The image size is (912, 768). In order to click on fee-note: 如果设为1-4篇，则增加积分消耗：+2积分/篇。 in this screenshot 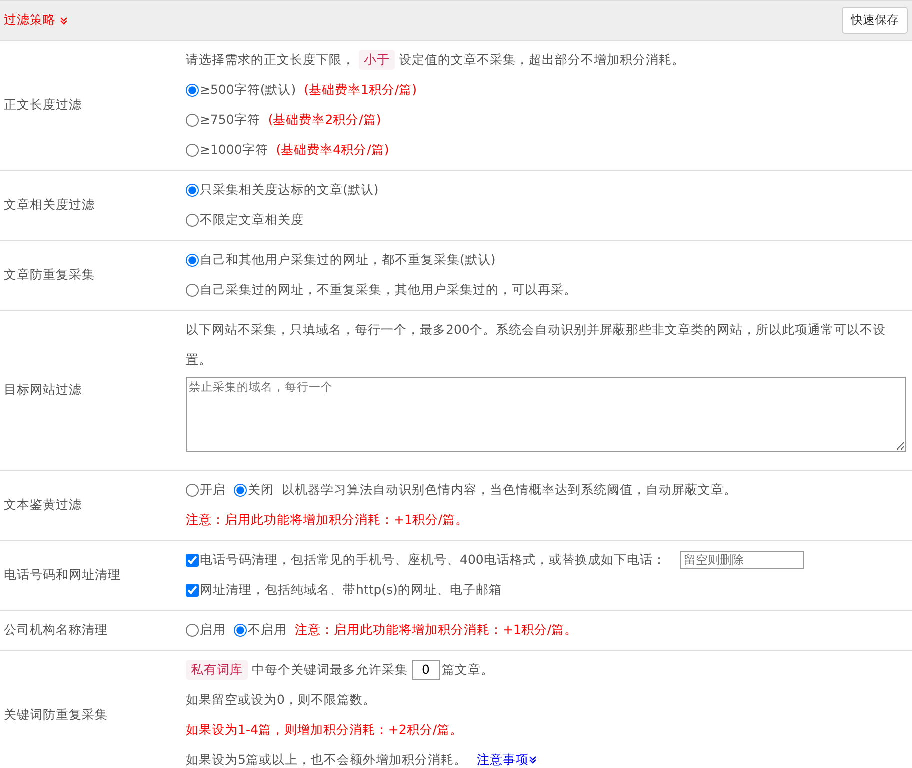, I will do `click(325, 730)`.